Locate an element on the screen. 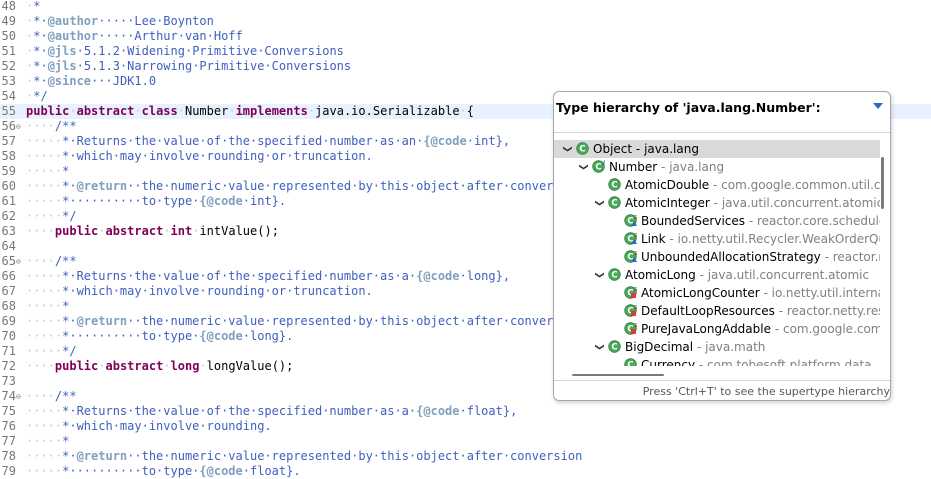 This screenshot has width=931, height=479. code-text: ····public·abstract·int·intValue(); is located at coordinates (152, 231).